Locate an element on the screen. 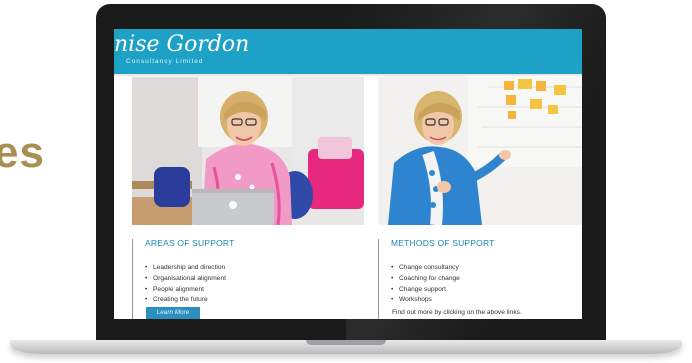 This screenshot has width=692, height=363. site-header: nise Gordon Consultancy Limited is located at coordinates (348, 51).